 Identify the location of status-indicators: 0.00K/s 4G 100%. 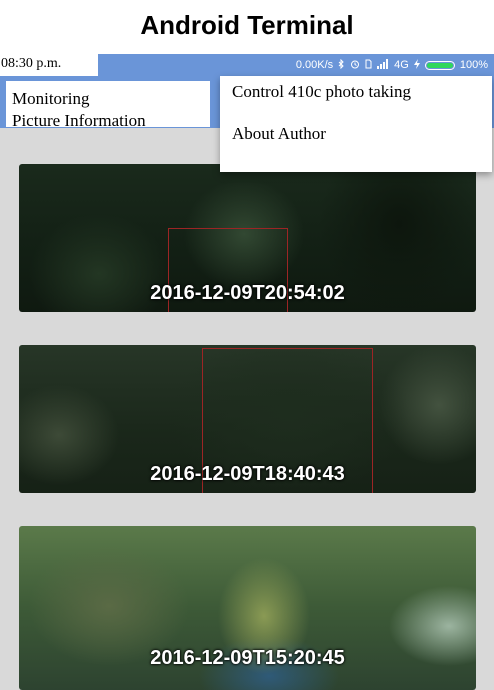
(392, 65).